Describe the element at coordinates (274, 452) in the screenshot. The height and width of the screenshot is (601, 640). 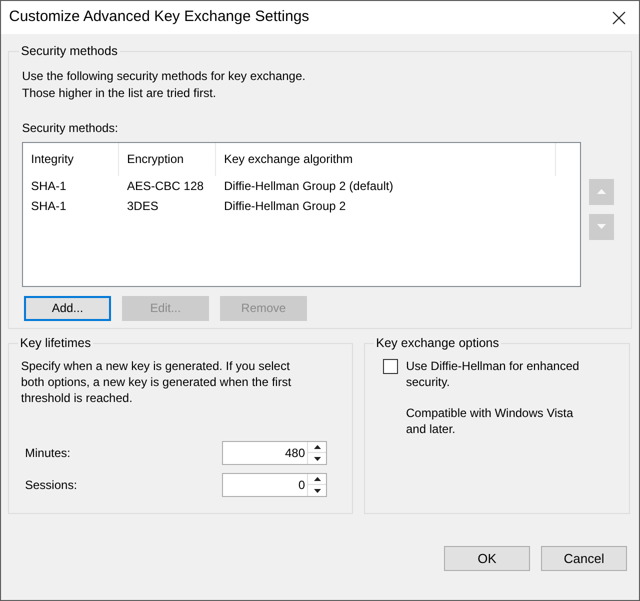
I see `spin-box: 480` at that location.